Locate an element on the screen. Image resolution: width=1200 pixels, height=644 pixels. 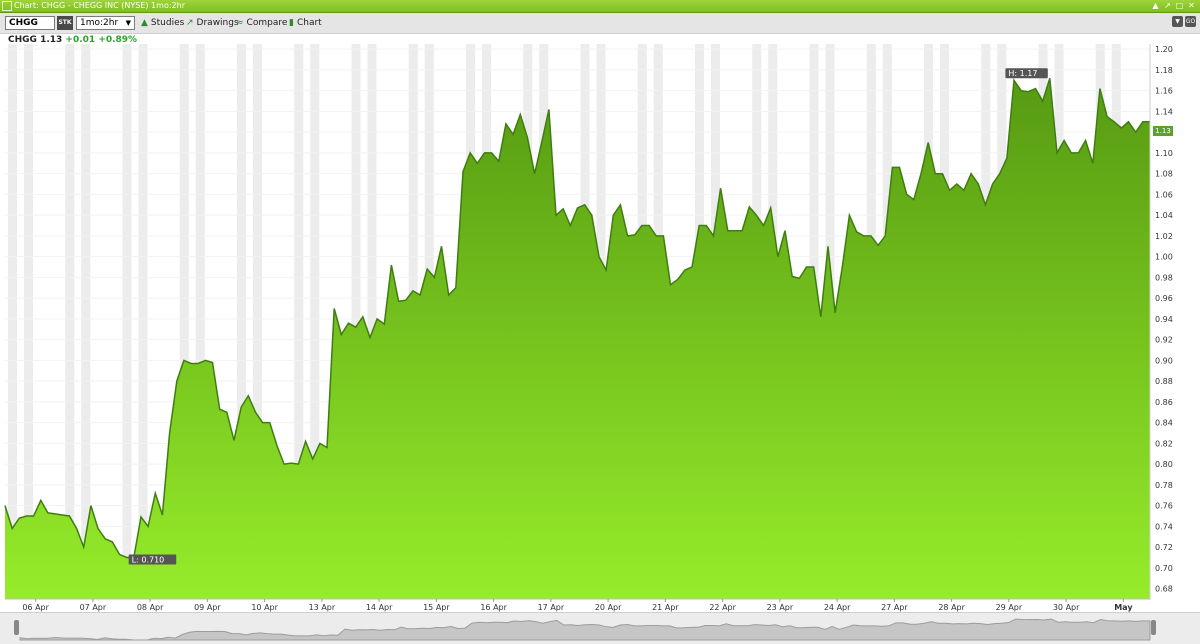
y-tick-label: 0.88 is located at coordinates (1164, 381).